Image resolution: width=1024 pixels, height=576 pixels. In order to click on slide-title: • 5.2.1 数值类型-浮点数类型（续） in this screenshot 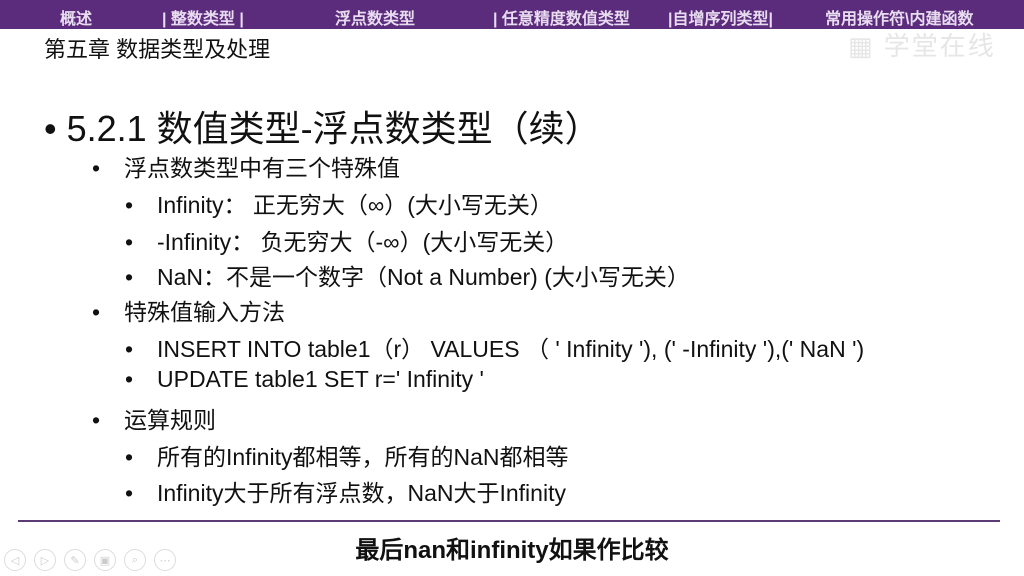, I will do `click(322, 128)`.